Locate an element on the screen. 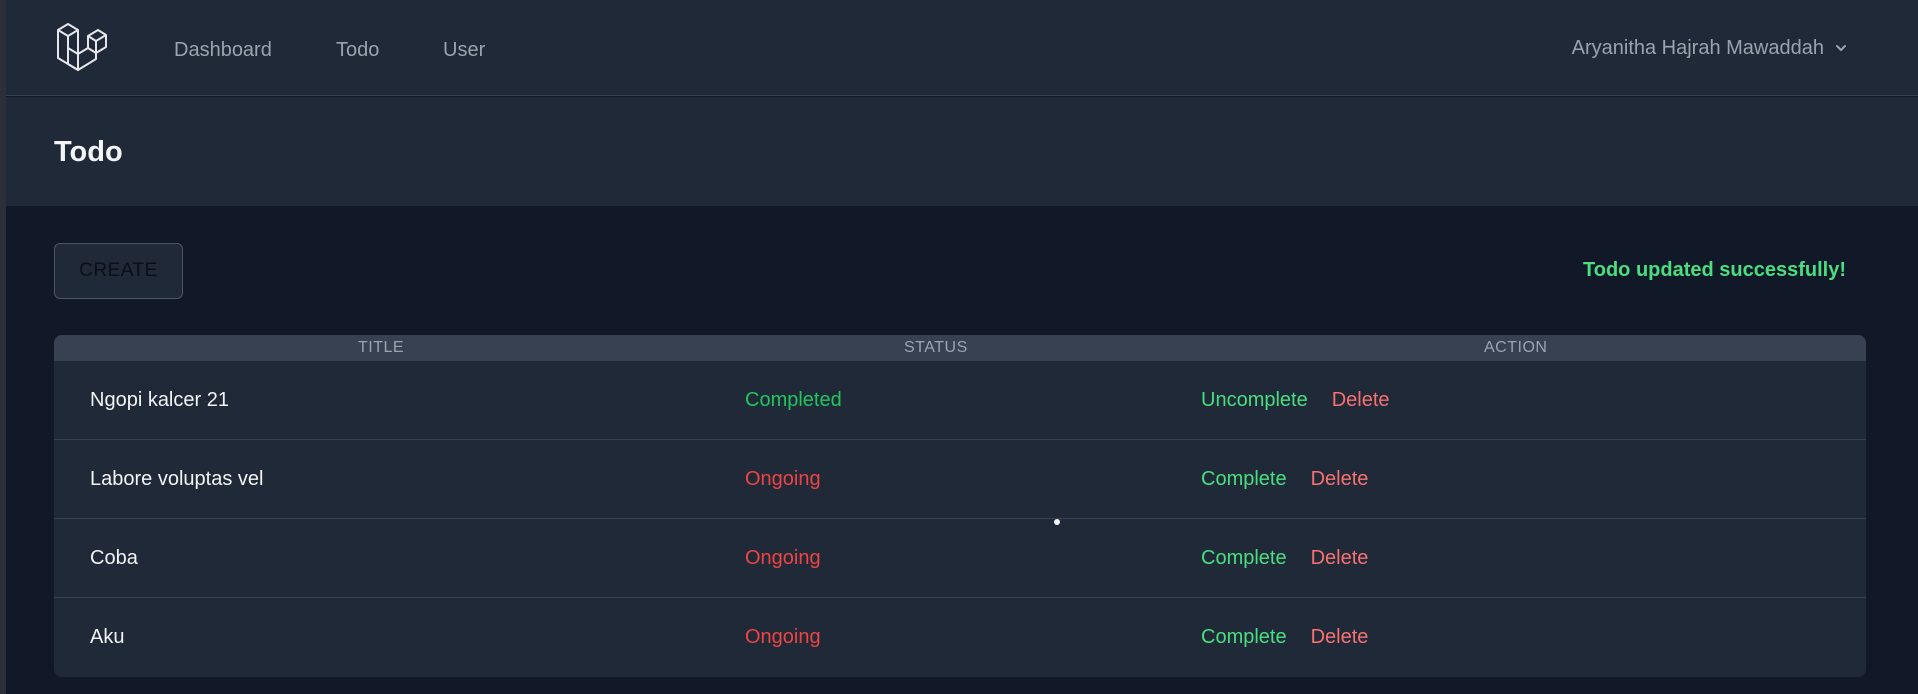  todo-actions: Uncomplete Delete is located at coordinates (1295, 400).